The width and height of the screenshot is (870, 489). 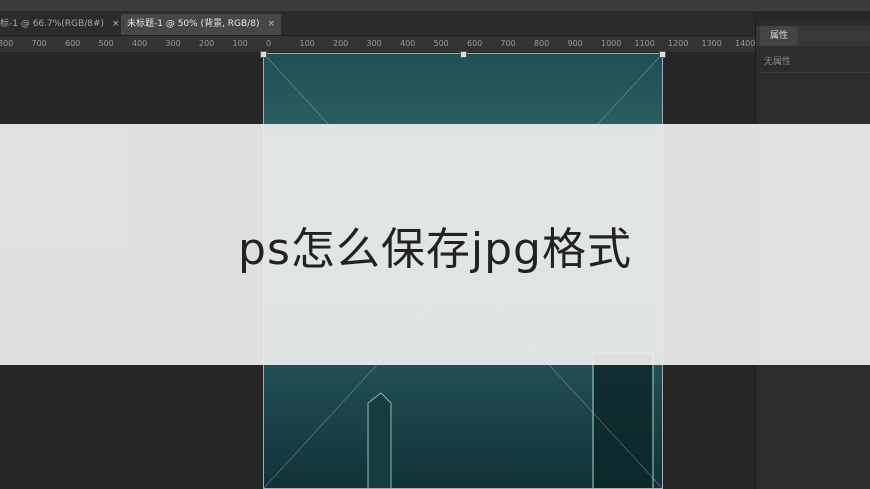 What do you see at coordinates (435, 249) in the screenshot?
I see `overlay-title: ps怎么保存jpg格式` at bounding box center [435, 249].